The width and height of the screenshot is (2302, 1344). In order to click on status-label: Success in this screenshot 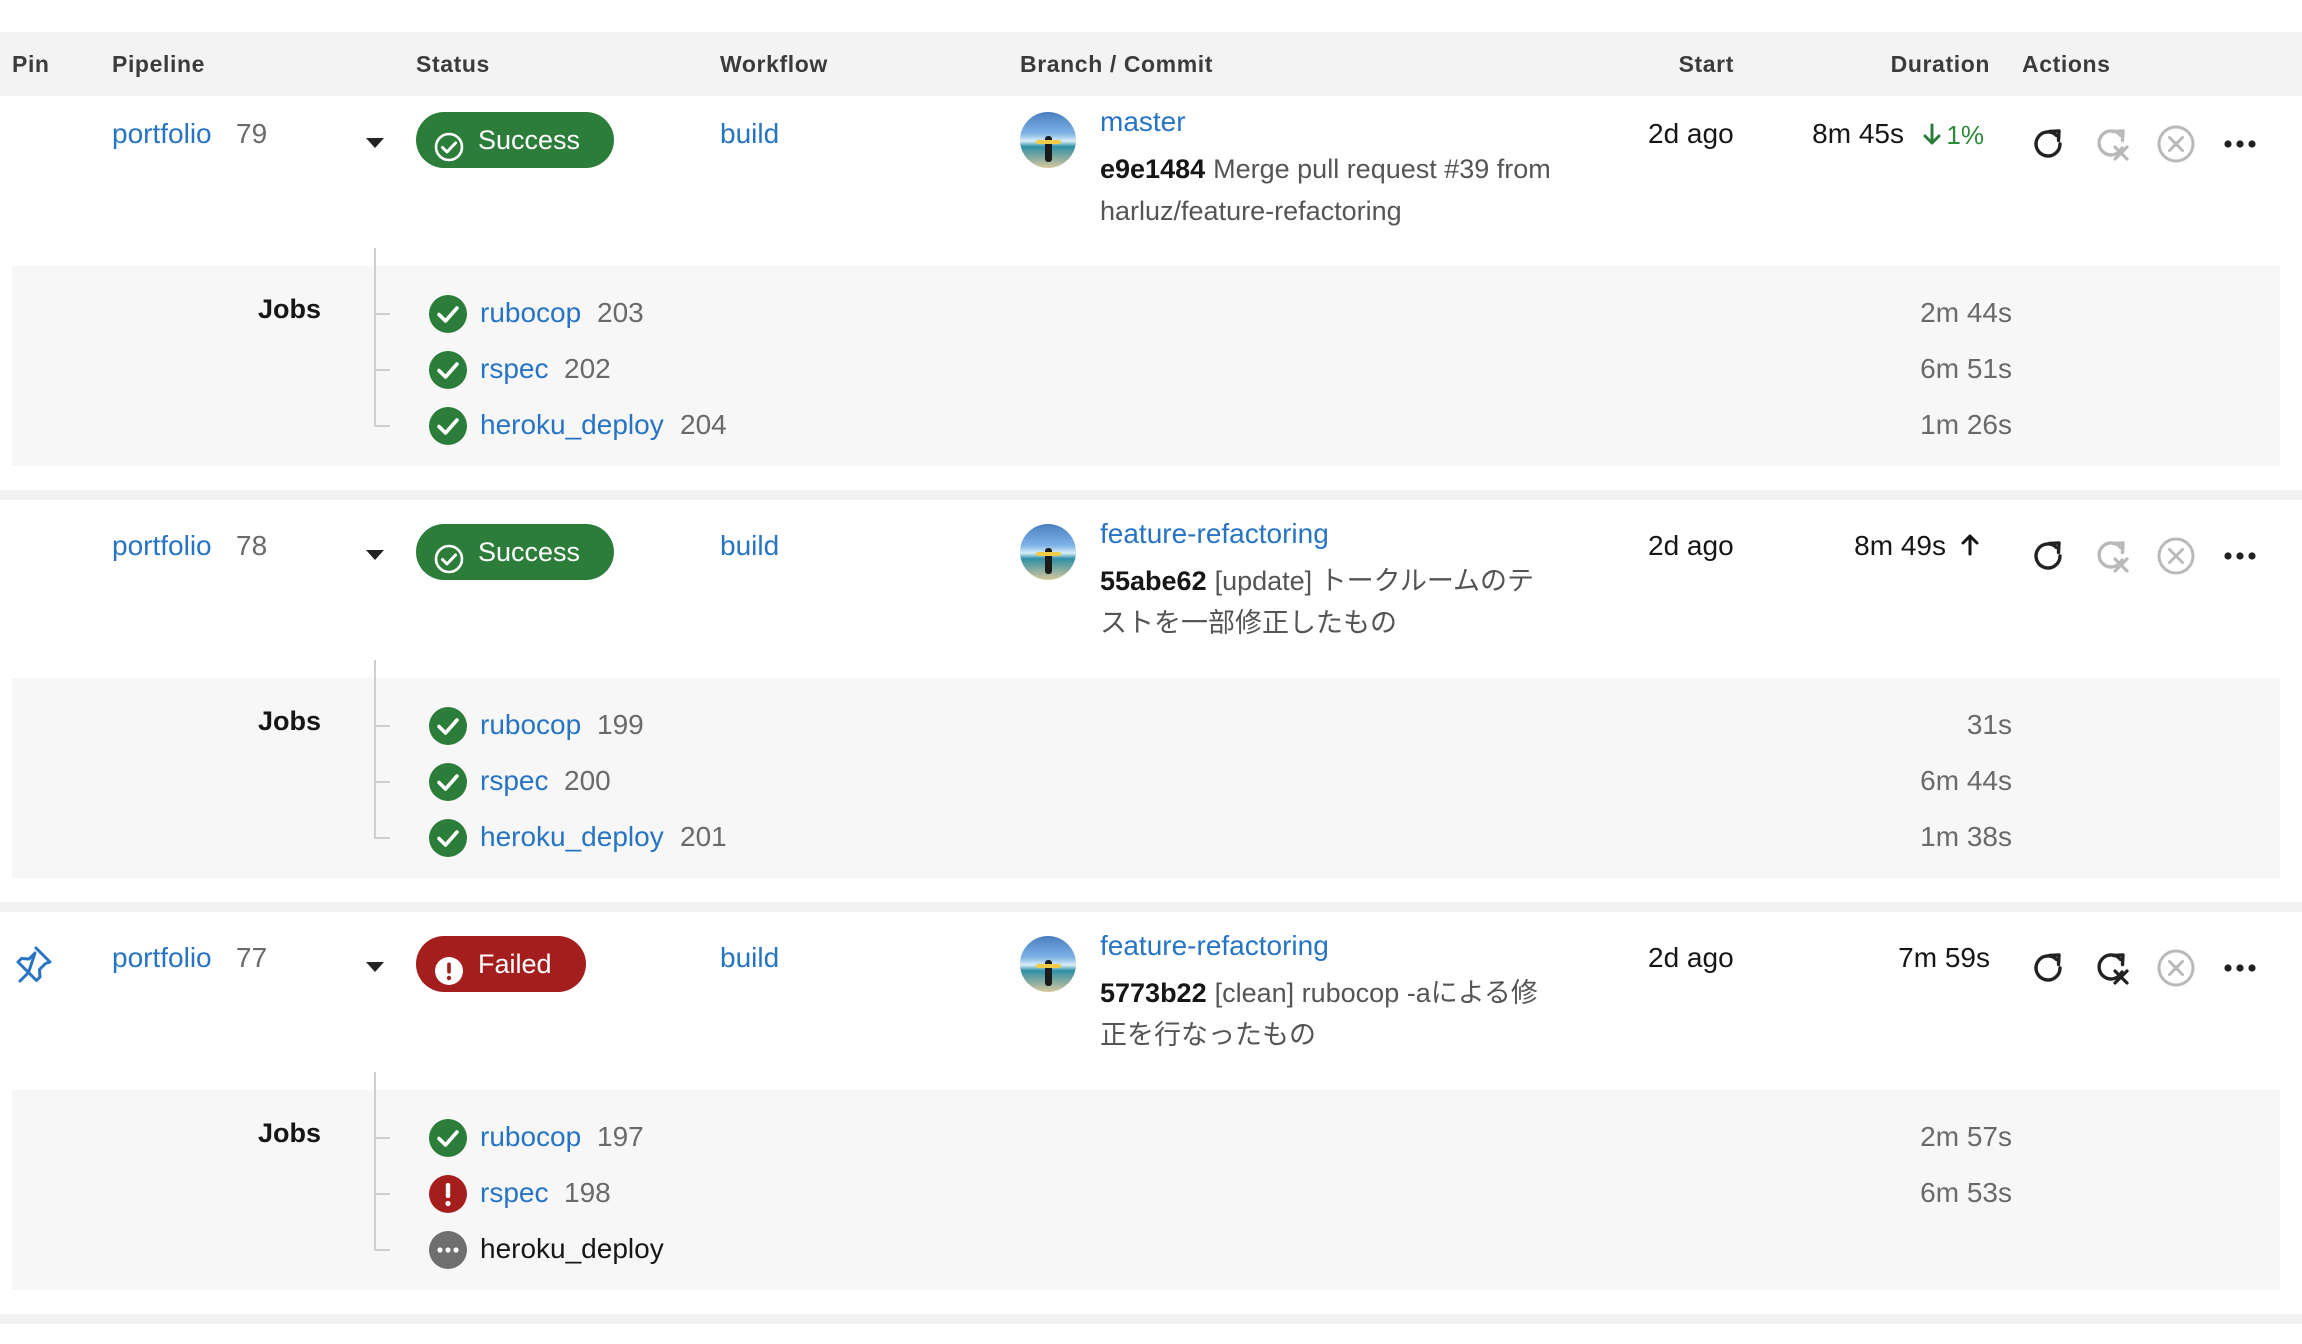, I will do `click(529, 140)`.